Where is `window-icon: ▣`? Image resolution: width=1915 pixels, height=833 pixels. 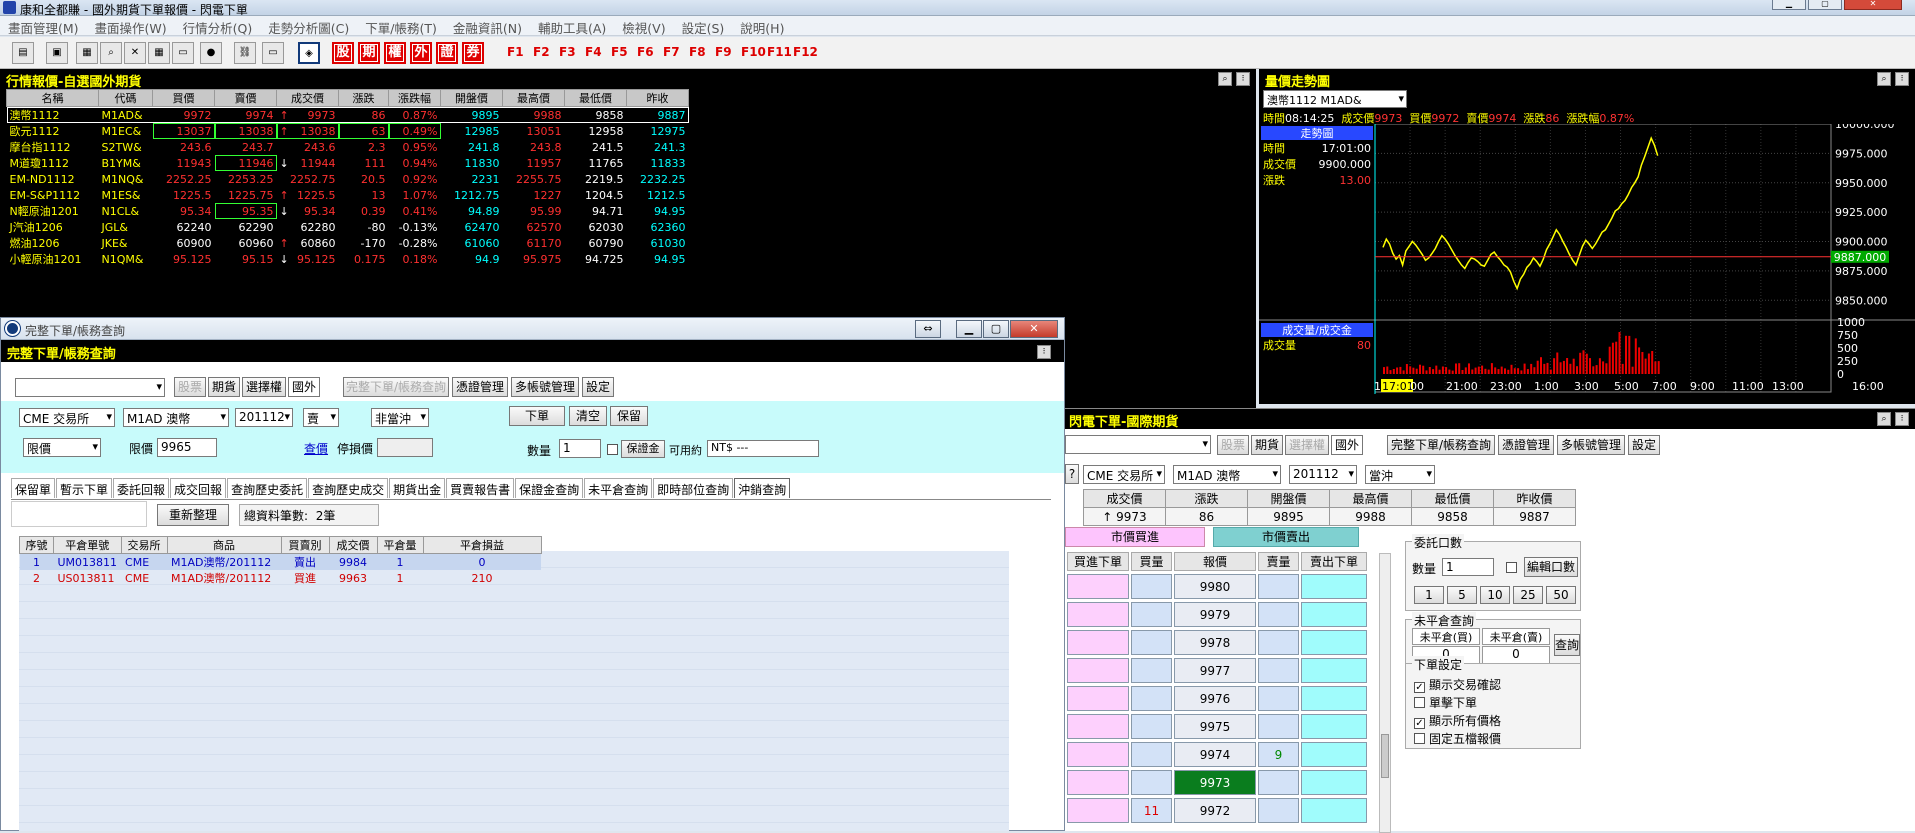
window-icon: ▣ is located at coordinates (57, 53).